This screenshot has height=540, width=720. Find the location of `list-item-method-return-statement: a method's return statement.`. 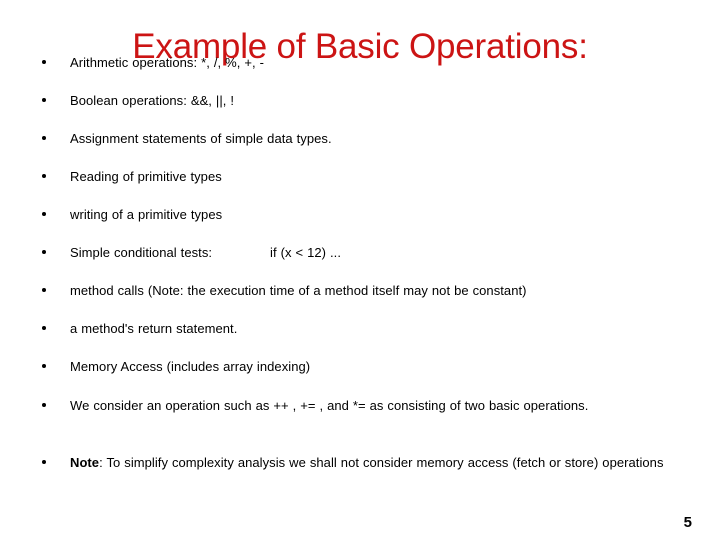

list-item-method-return-statement: a method's return statement. is located at coordinates (360, 340).